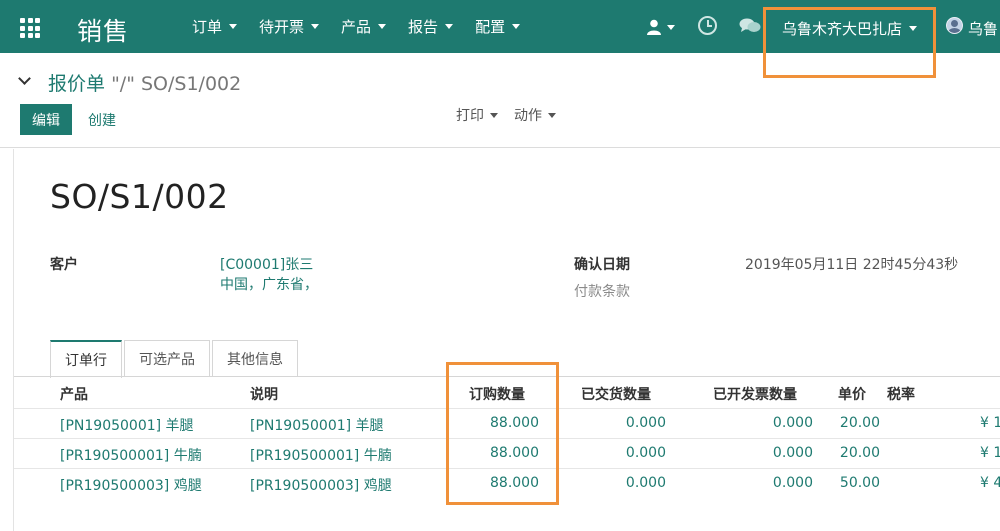 This screenshot has width=1000, height=531. What do you see at coordinates (852, 394) in the screenshot?
I see `header-unit-price: 单价` at bounding box center [852, 394].